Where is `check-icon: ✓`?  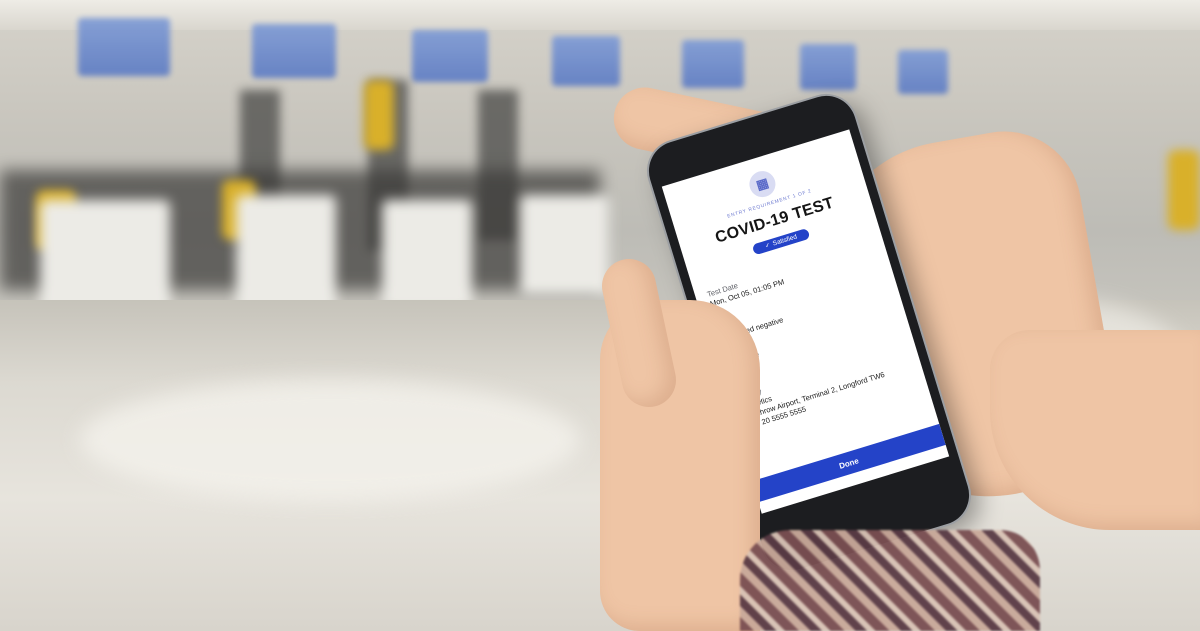 check-icon: ✓ is located at coordinates (768, 246).